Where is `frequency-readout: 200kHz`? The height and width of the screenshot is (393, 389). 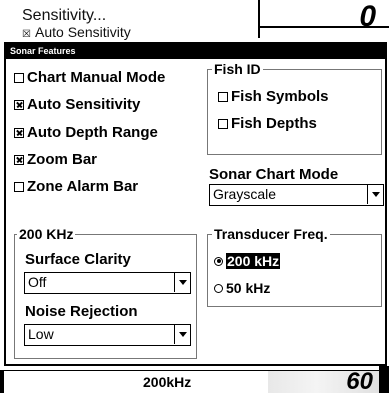
frequency-readout: 200kHz is located at coordinates (167, 382).